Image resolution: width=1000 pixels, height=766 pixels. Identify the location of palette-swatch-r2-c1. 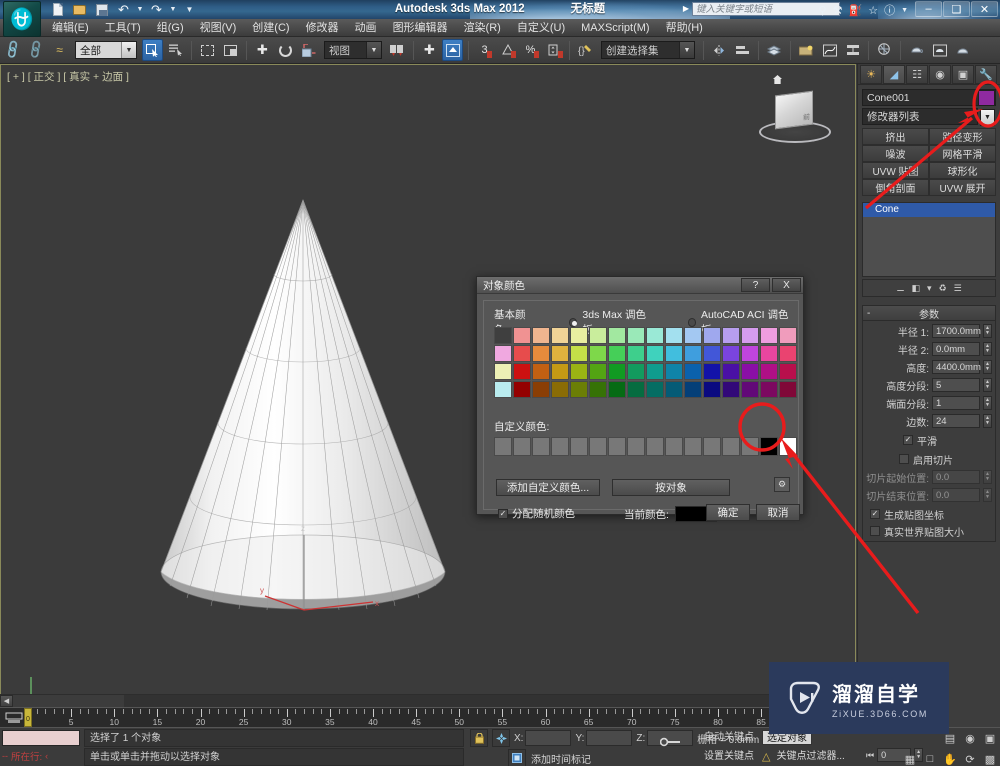
(522, 371).